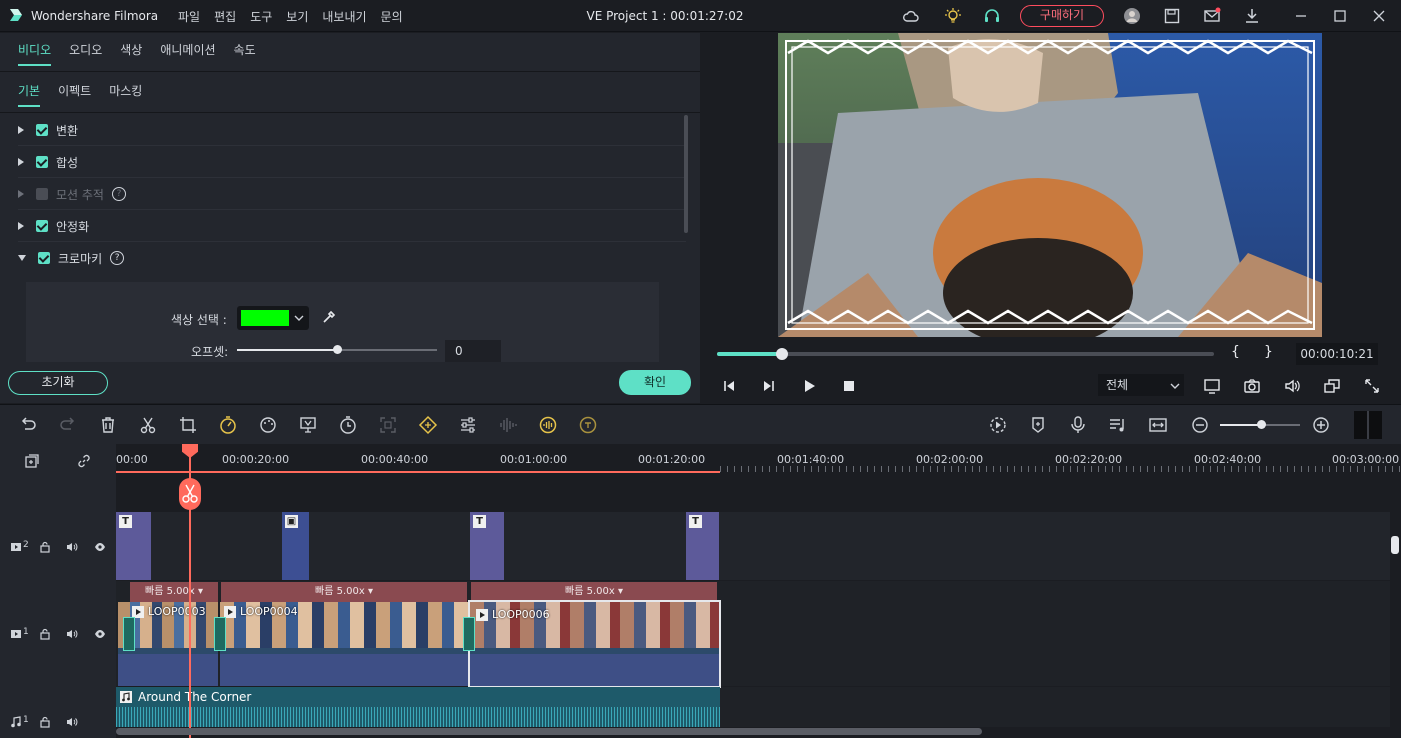 The image size is (1401, 738). I want to click on speed-icon, so click(228, 425).